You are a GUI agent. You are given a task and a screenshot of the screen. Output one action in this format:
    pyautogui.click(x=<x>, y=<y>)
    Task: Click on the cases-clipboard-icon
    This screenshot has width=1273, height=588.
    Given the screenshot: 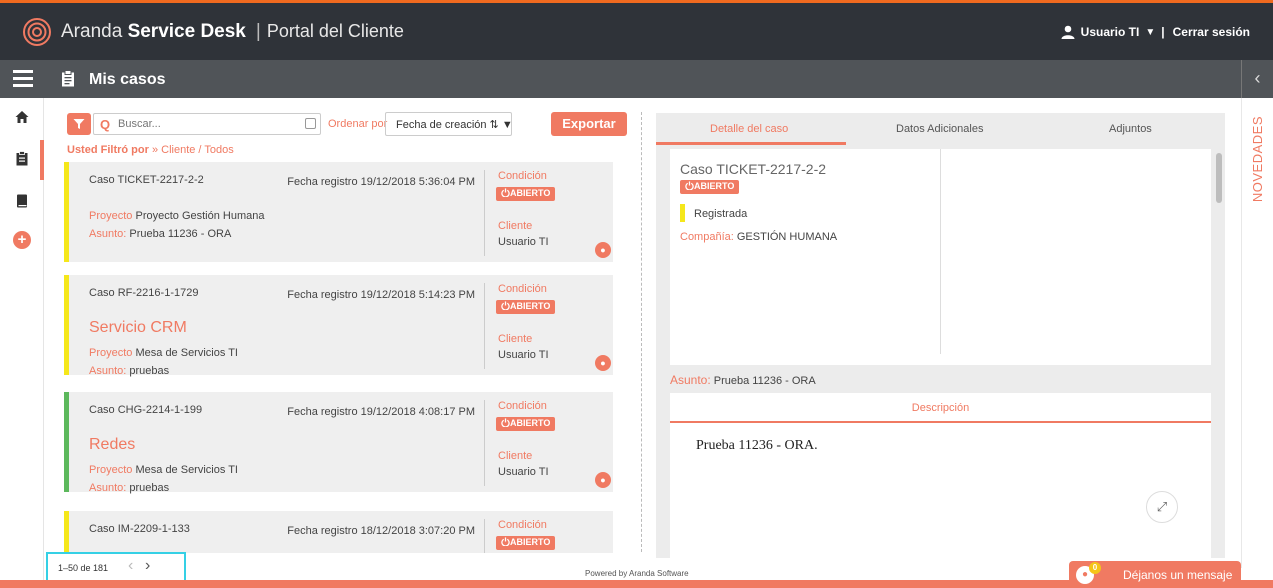 What is the action you would take?
    pyautogui.click(x=22, y=158)
    